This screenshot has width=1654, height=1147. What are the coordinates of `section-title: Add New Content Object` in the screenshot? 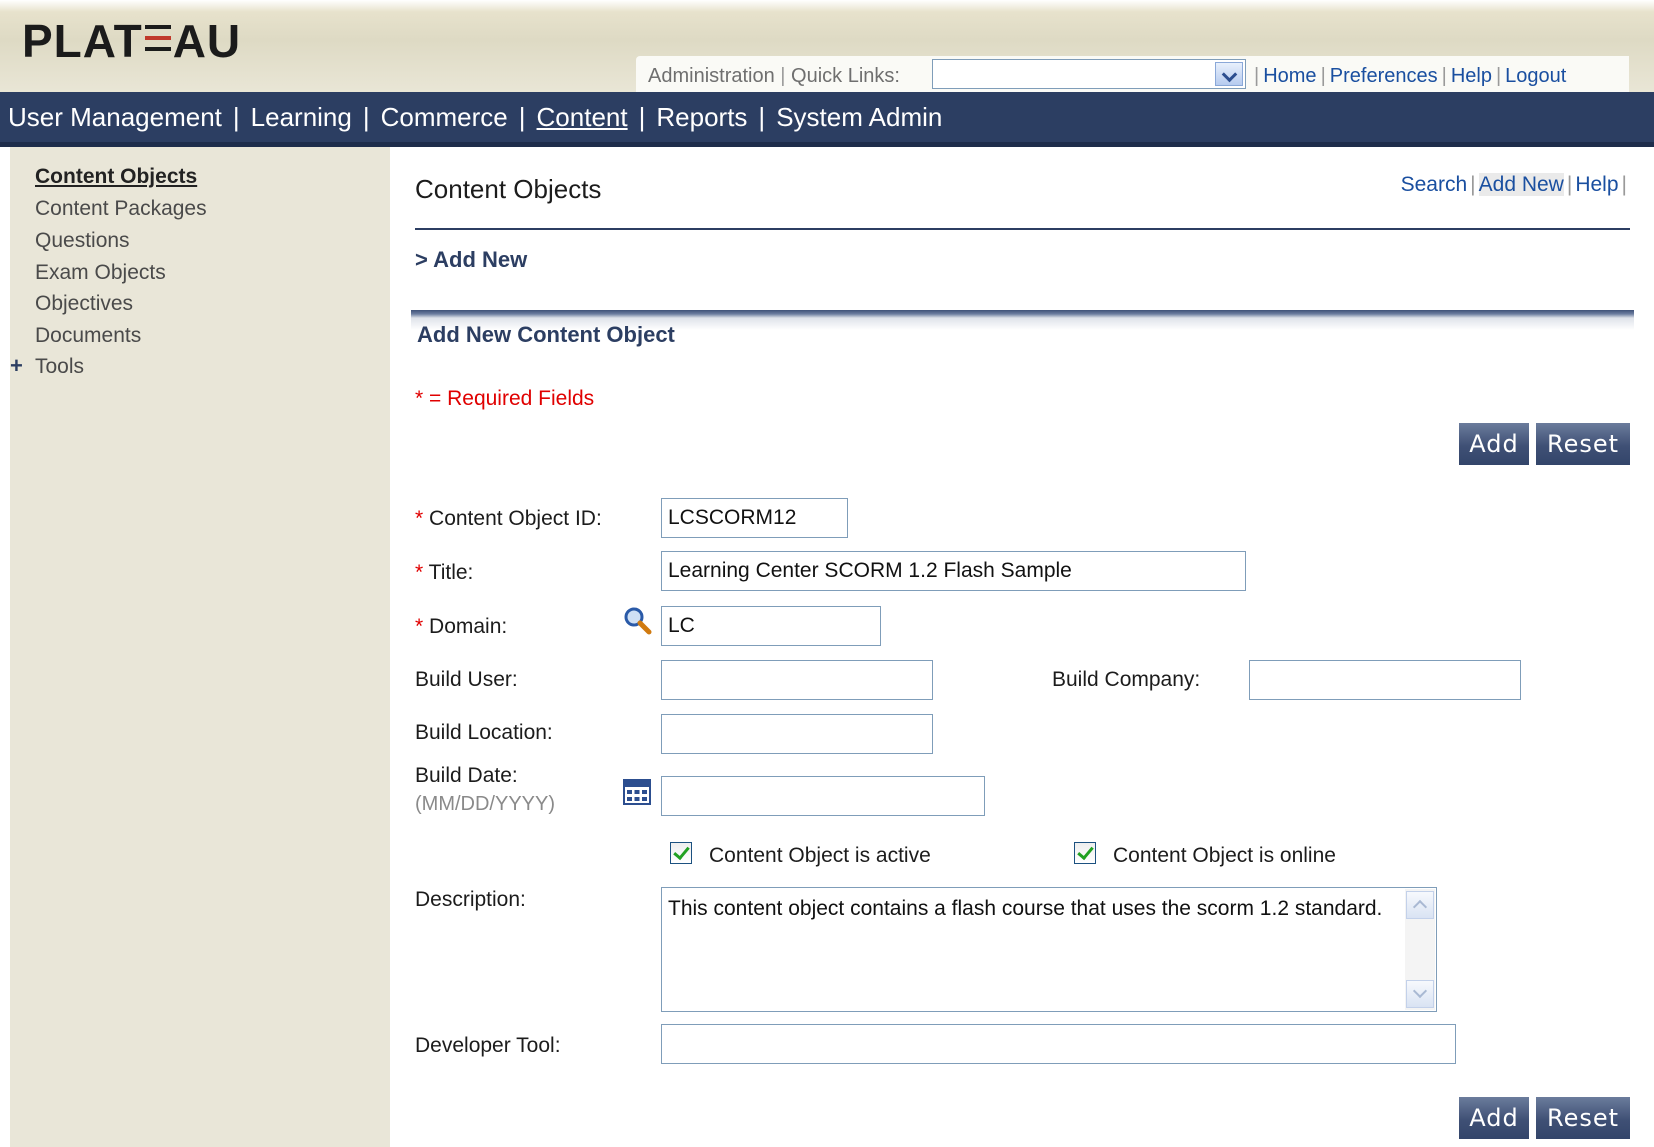 It's located at (546, 334).